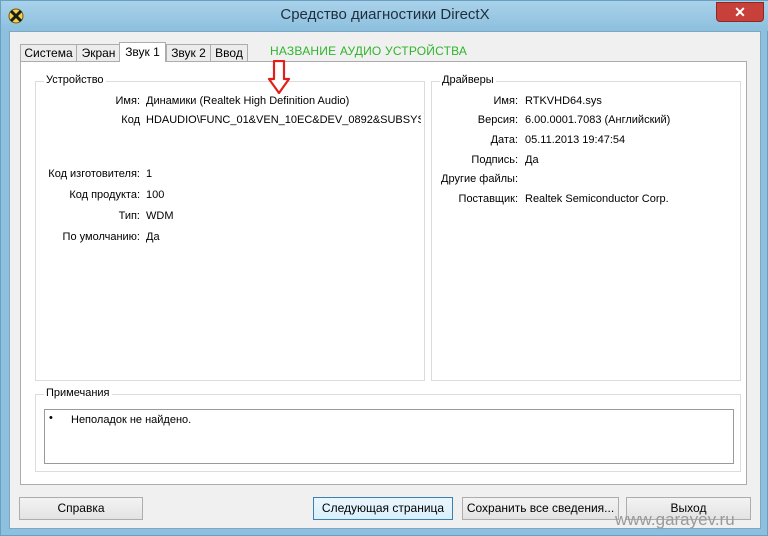  Describe the element at coordinates (104, 195) in the screenshot. I see `product-code-label: Код продукта:` at that location.